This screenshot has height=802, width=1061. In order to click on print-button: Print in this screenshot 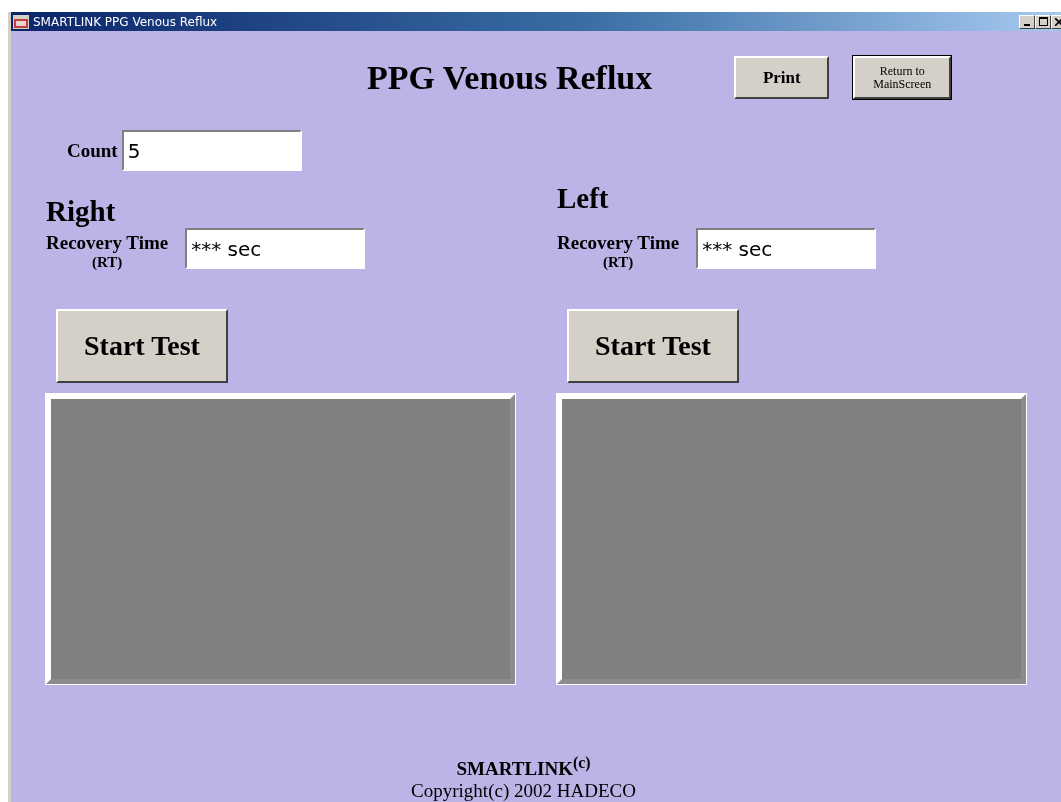, I will do `click(782, 77)`.